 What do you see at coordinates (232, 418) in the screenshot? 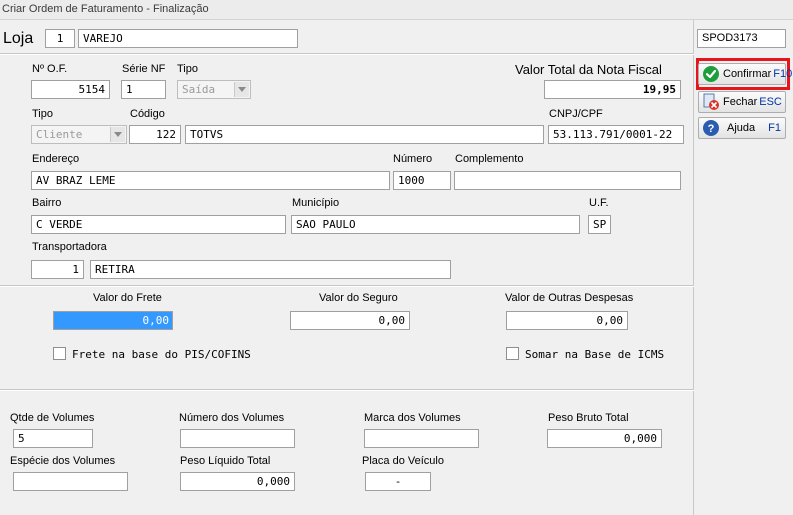
I see `numero-volumes-label: Número dos Volumes` at bounding box center [232, 418].